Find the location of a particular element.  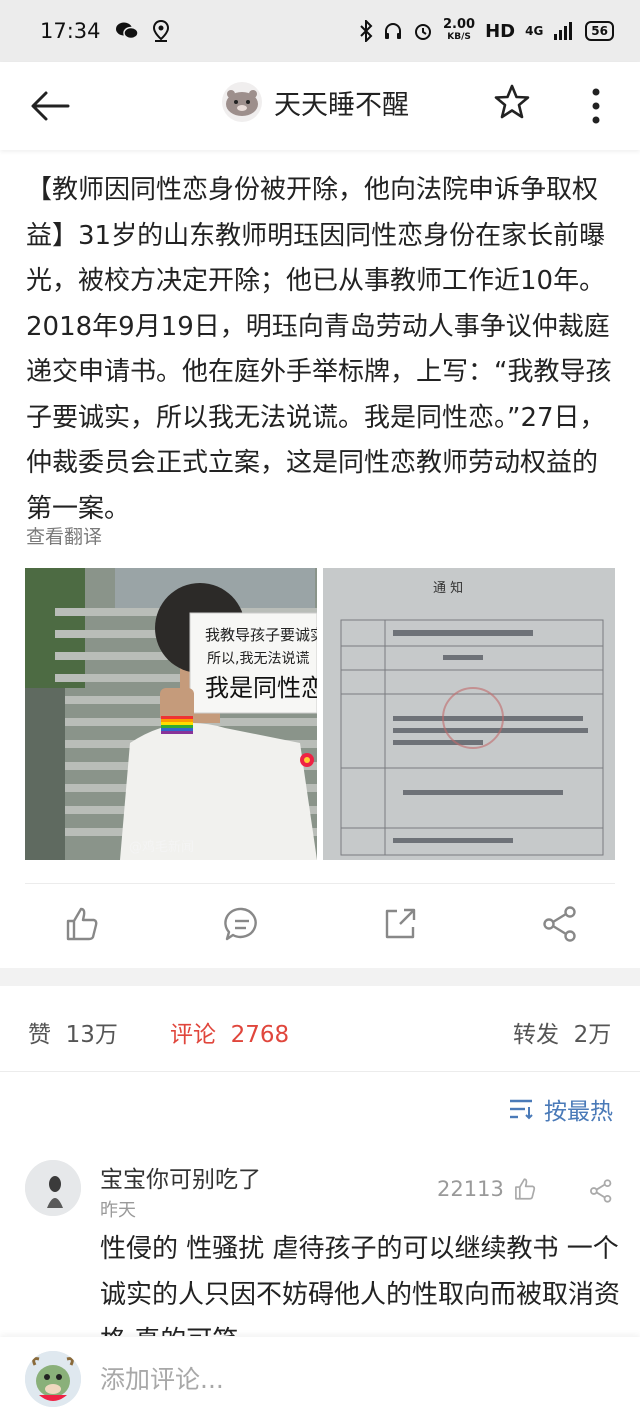

like-thumb-icon is located at coordinates (82, 924).